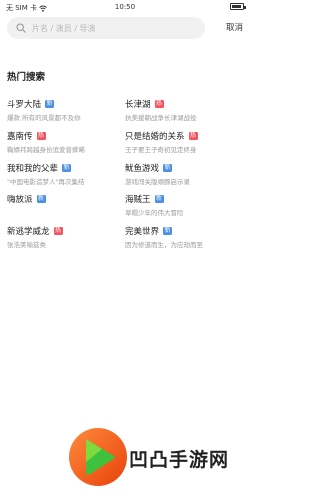 This screenshot has height=500, width=320. What do you see at coordinates (26, 245) in the screenshot?
I see `hot-item-subtitle: 张浩荚喻兹类` at bounding box center [26, 245].